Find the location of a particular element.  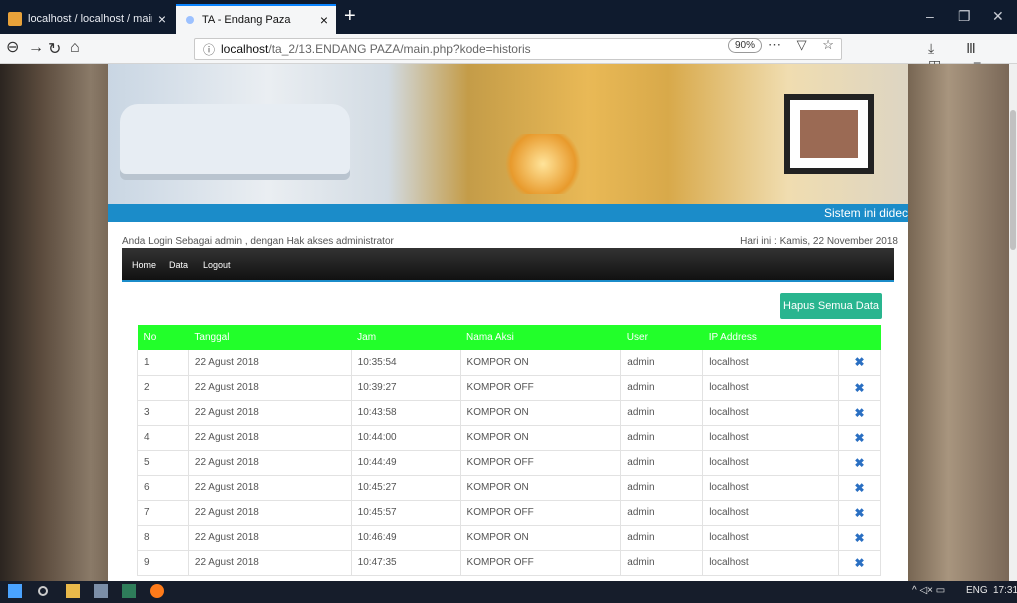

cell-jam: 10:35:54 is located at coordinates (406, 363).